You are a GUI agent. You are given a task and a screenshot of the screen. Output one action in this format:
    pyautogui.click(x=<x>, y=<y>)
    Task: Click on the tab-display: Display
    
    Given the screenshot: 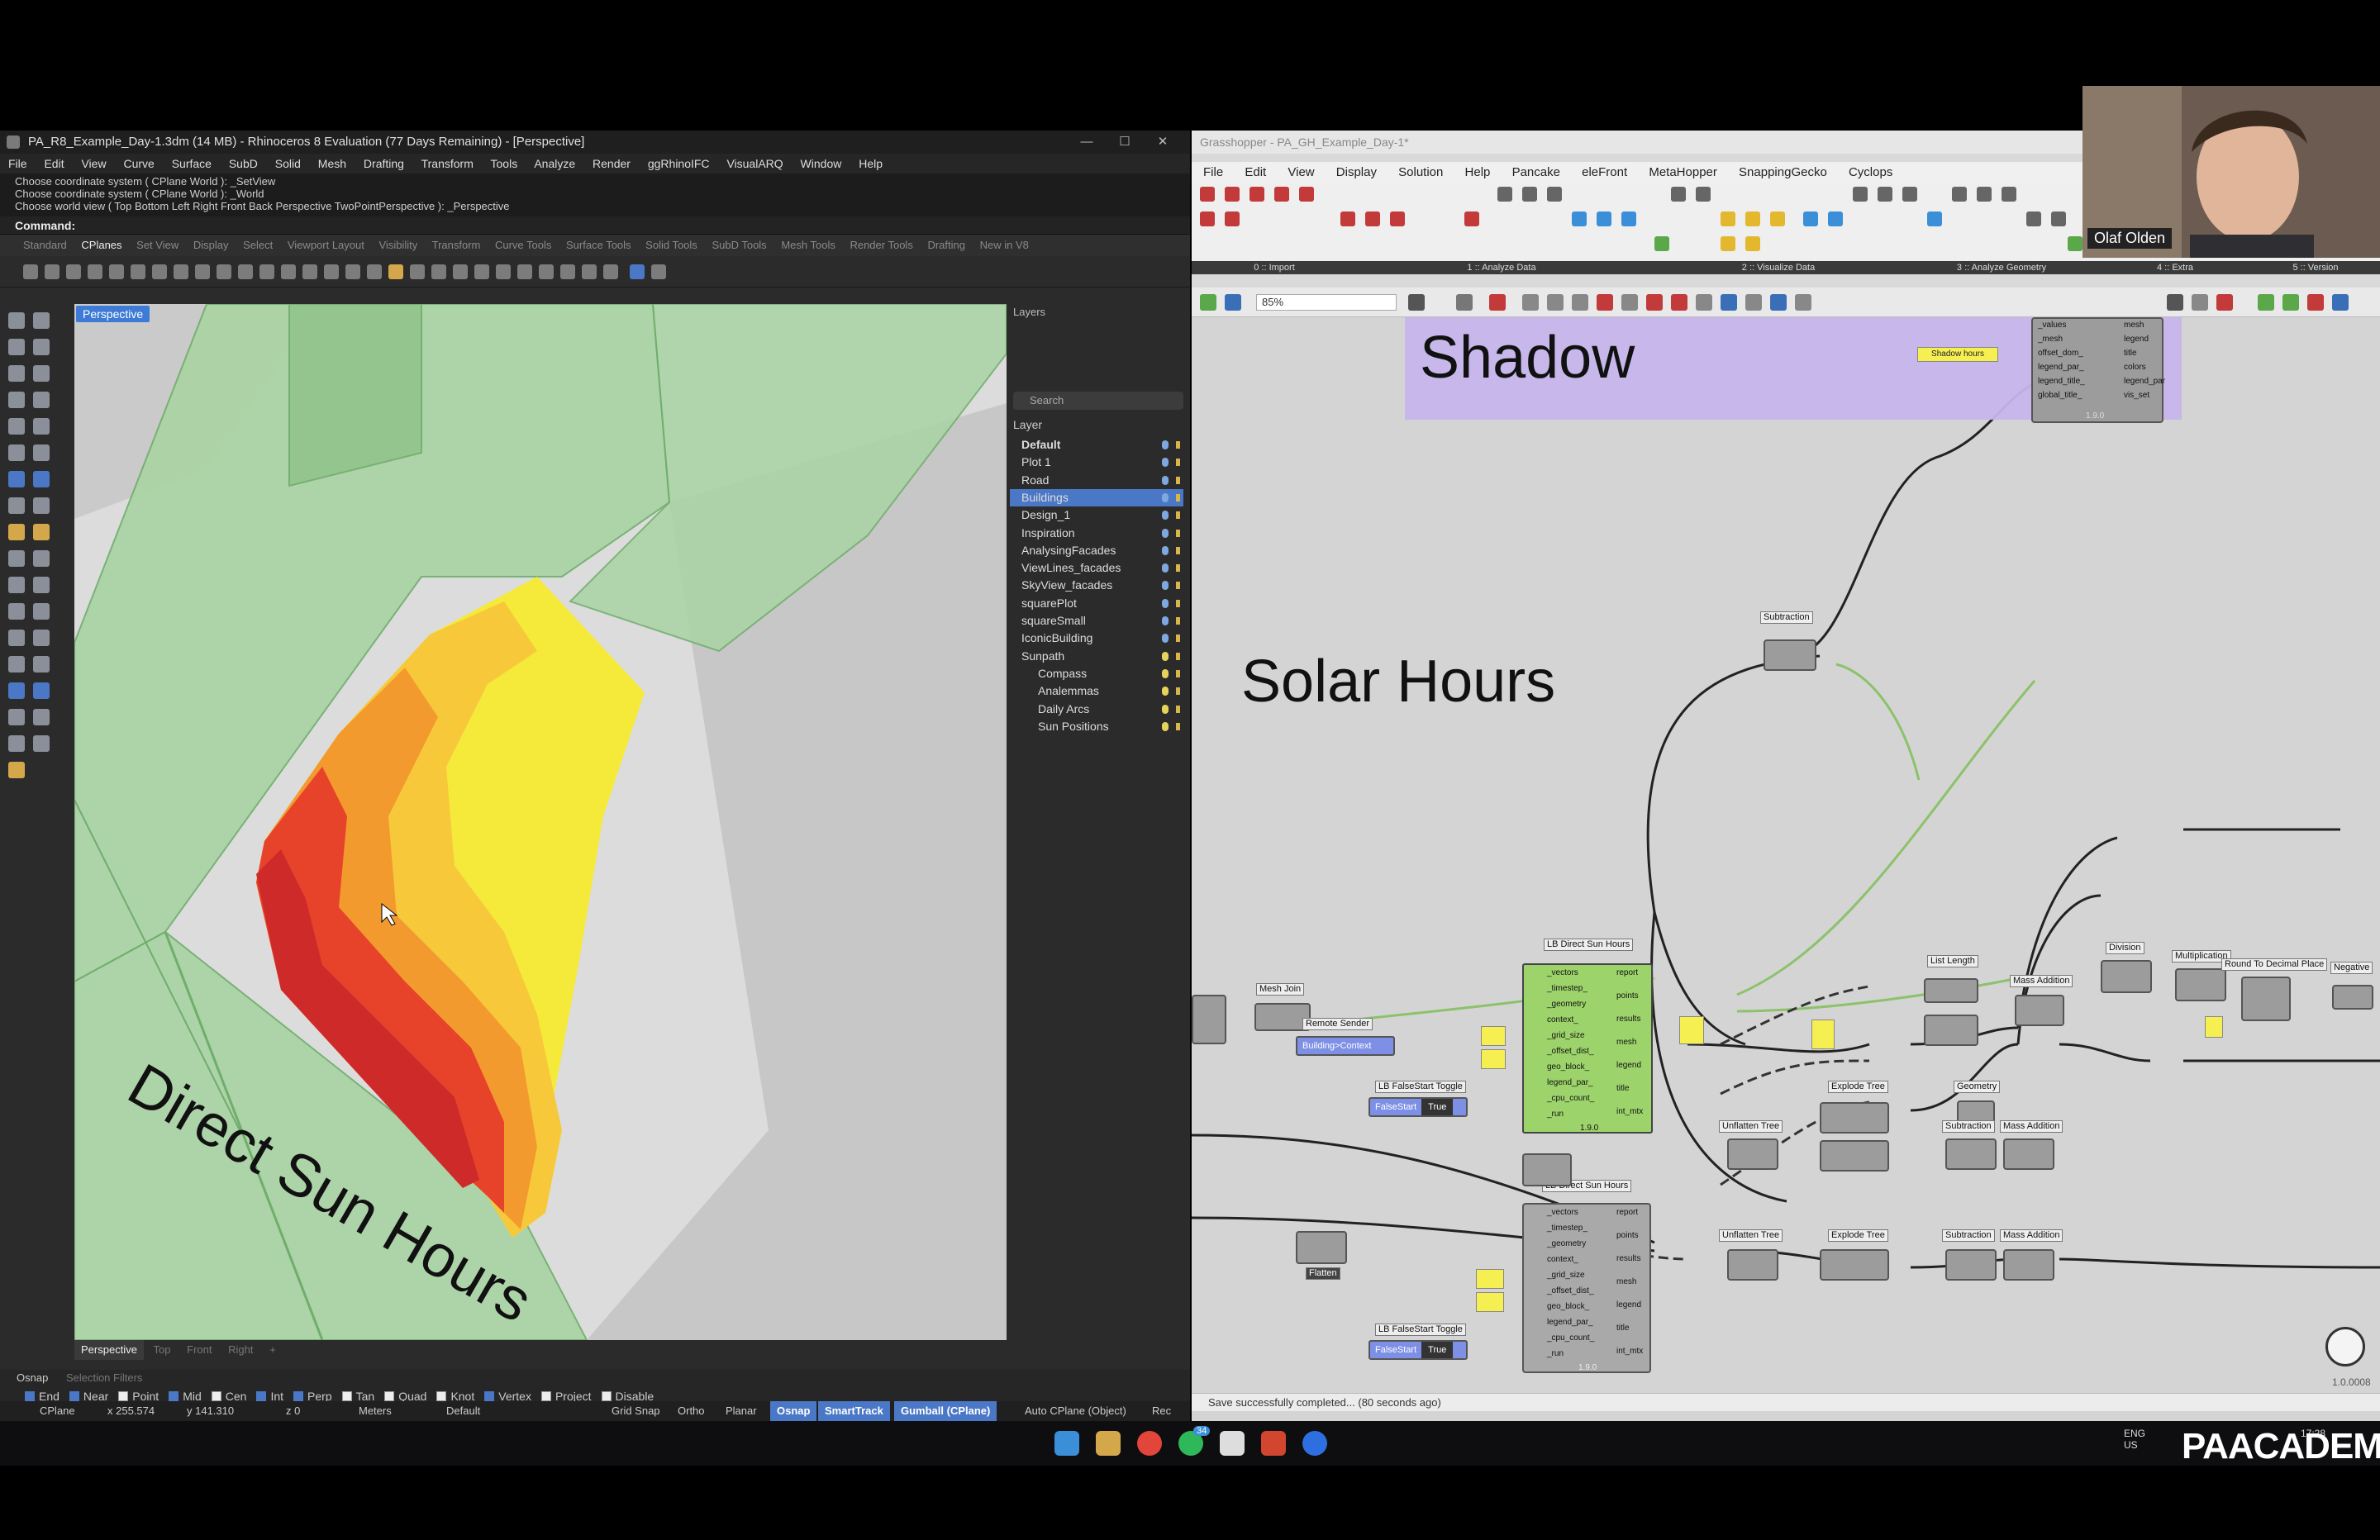 What is the action you would take?
    pyautogui.click(x=211, y=245)
    